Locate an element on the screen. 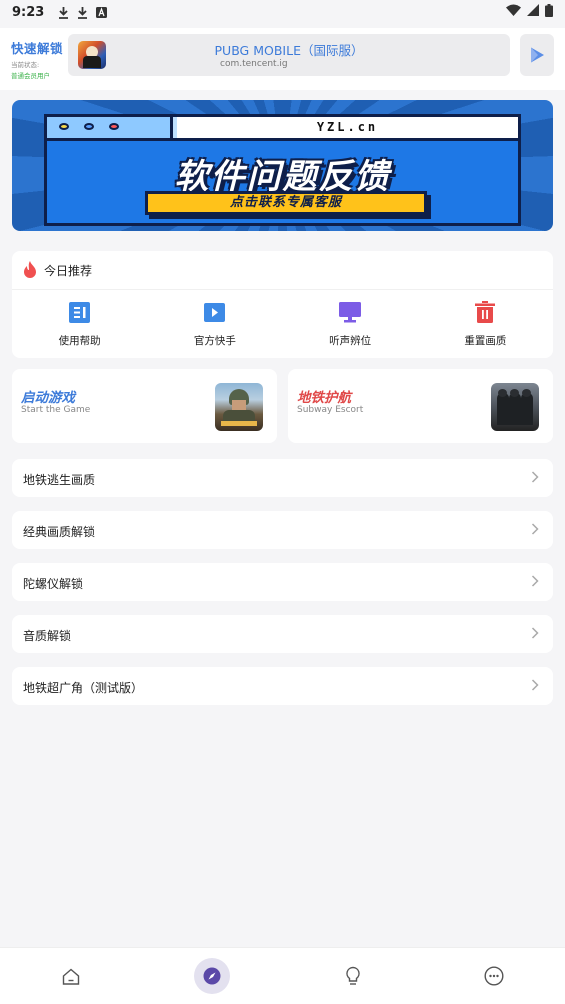 The height and width of the screenshot is (1004, 565). menu-row-label: 陀螺仪解锁 is located at coordinates (53, 584).